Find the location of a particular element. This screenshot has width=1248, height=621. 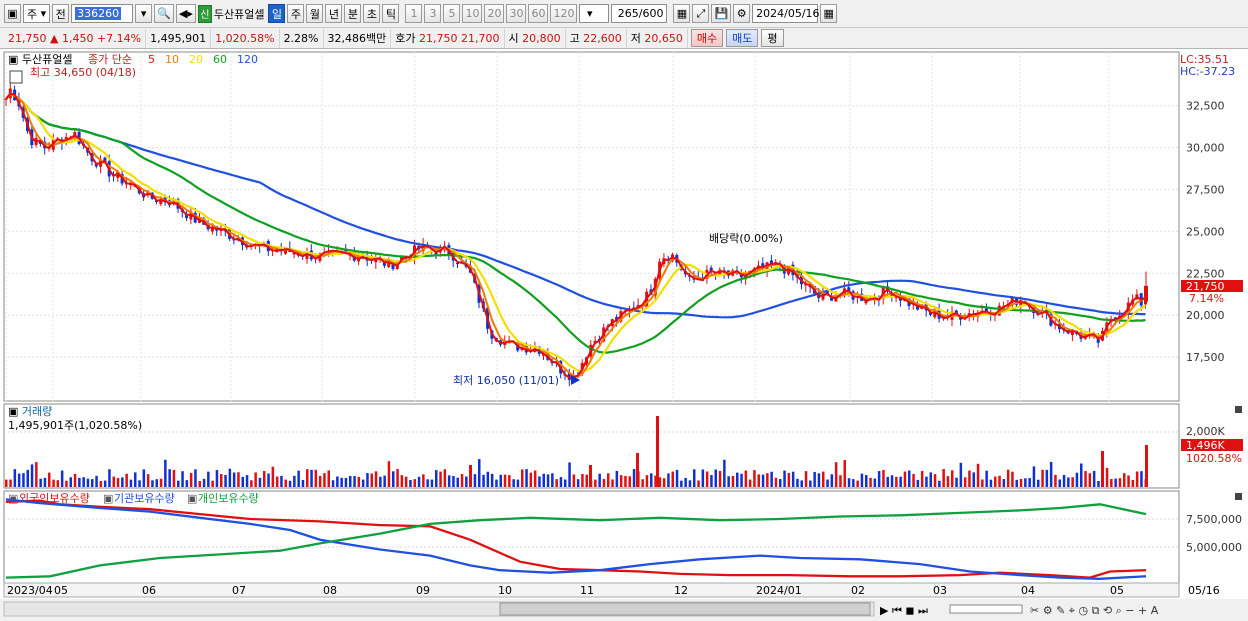

interval-tab-60: 60 is located at coordinates (538, 13).